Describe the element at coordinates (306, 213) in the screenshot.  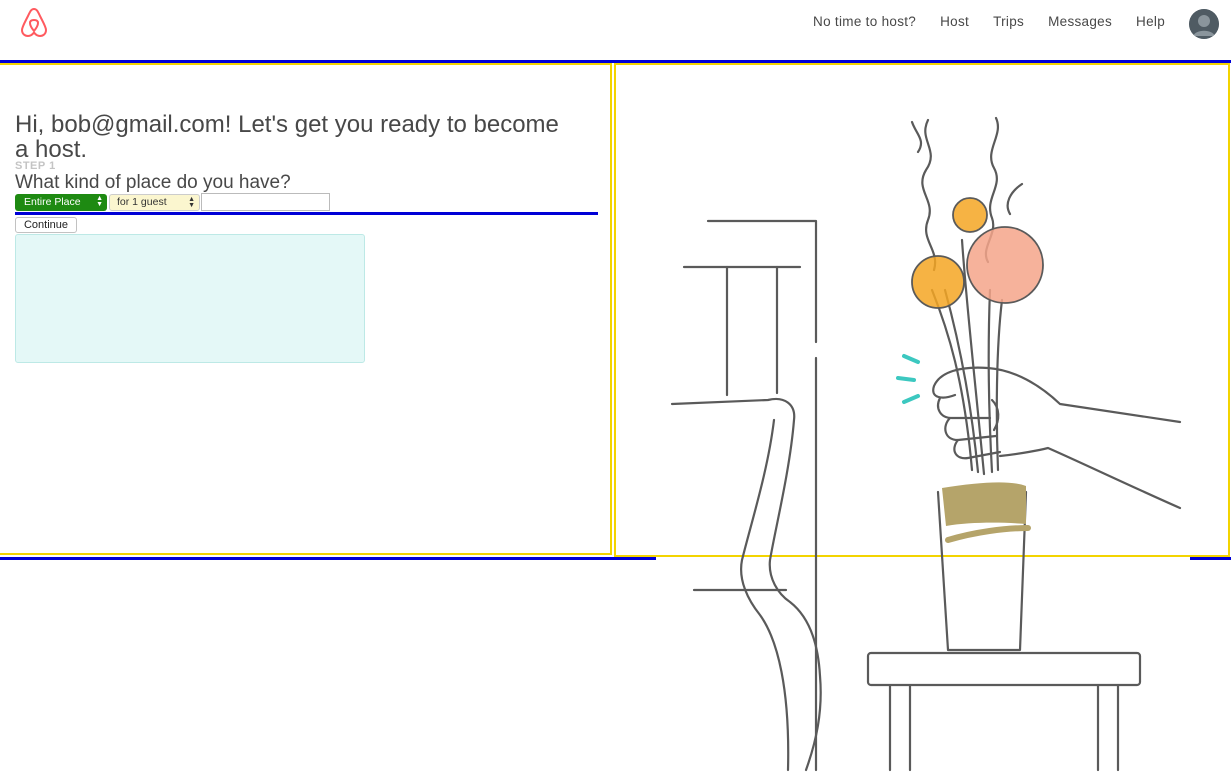
I see `blue-divider-form` at that location.